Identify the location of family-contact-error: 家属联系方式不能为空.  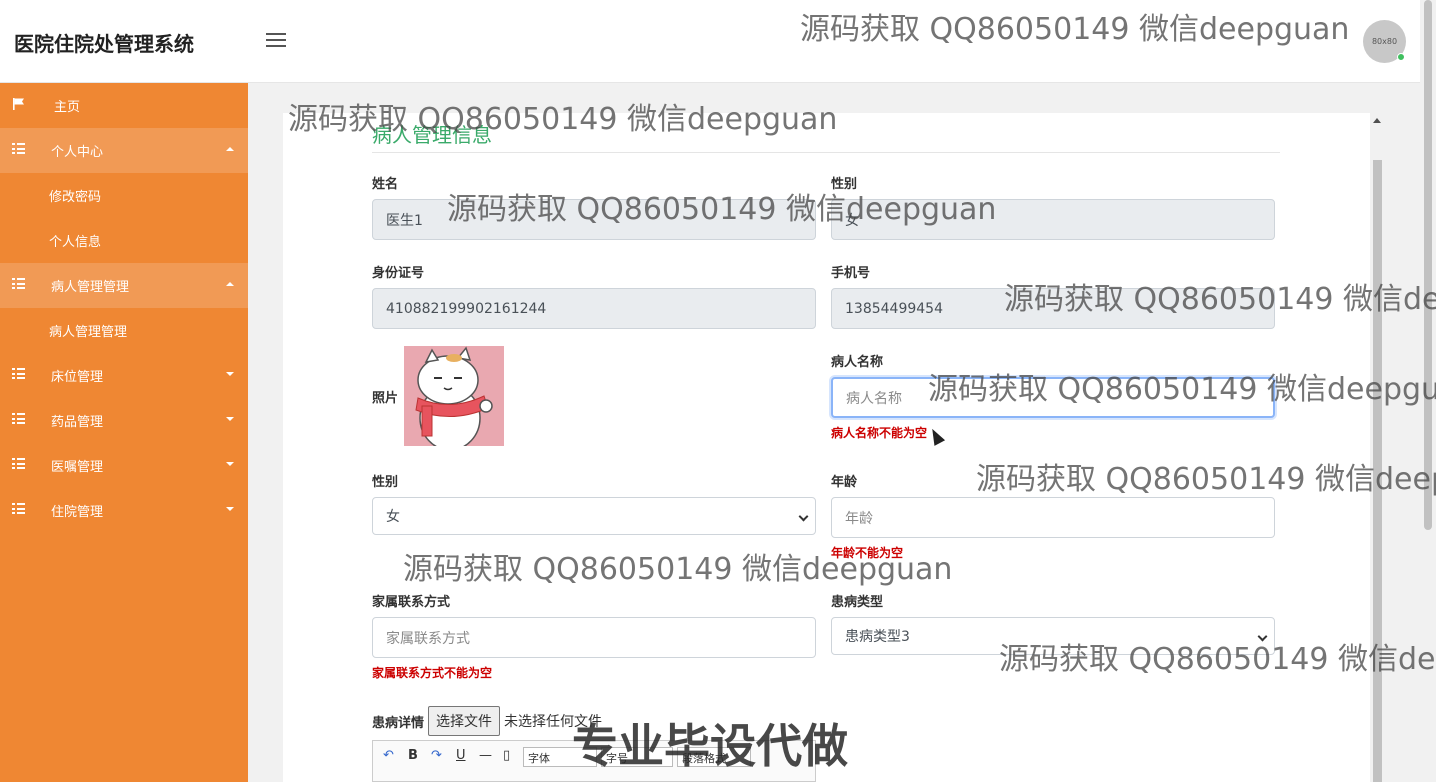
(432, 673).